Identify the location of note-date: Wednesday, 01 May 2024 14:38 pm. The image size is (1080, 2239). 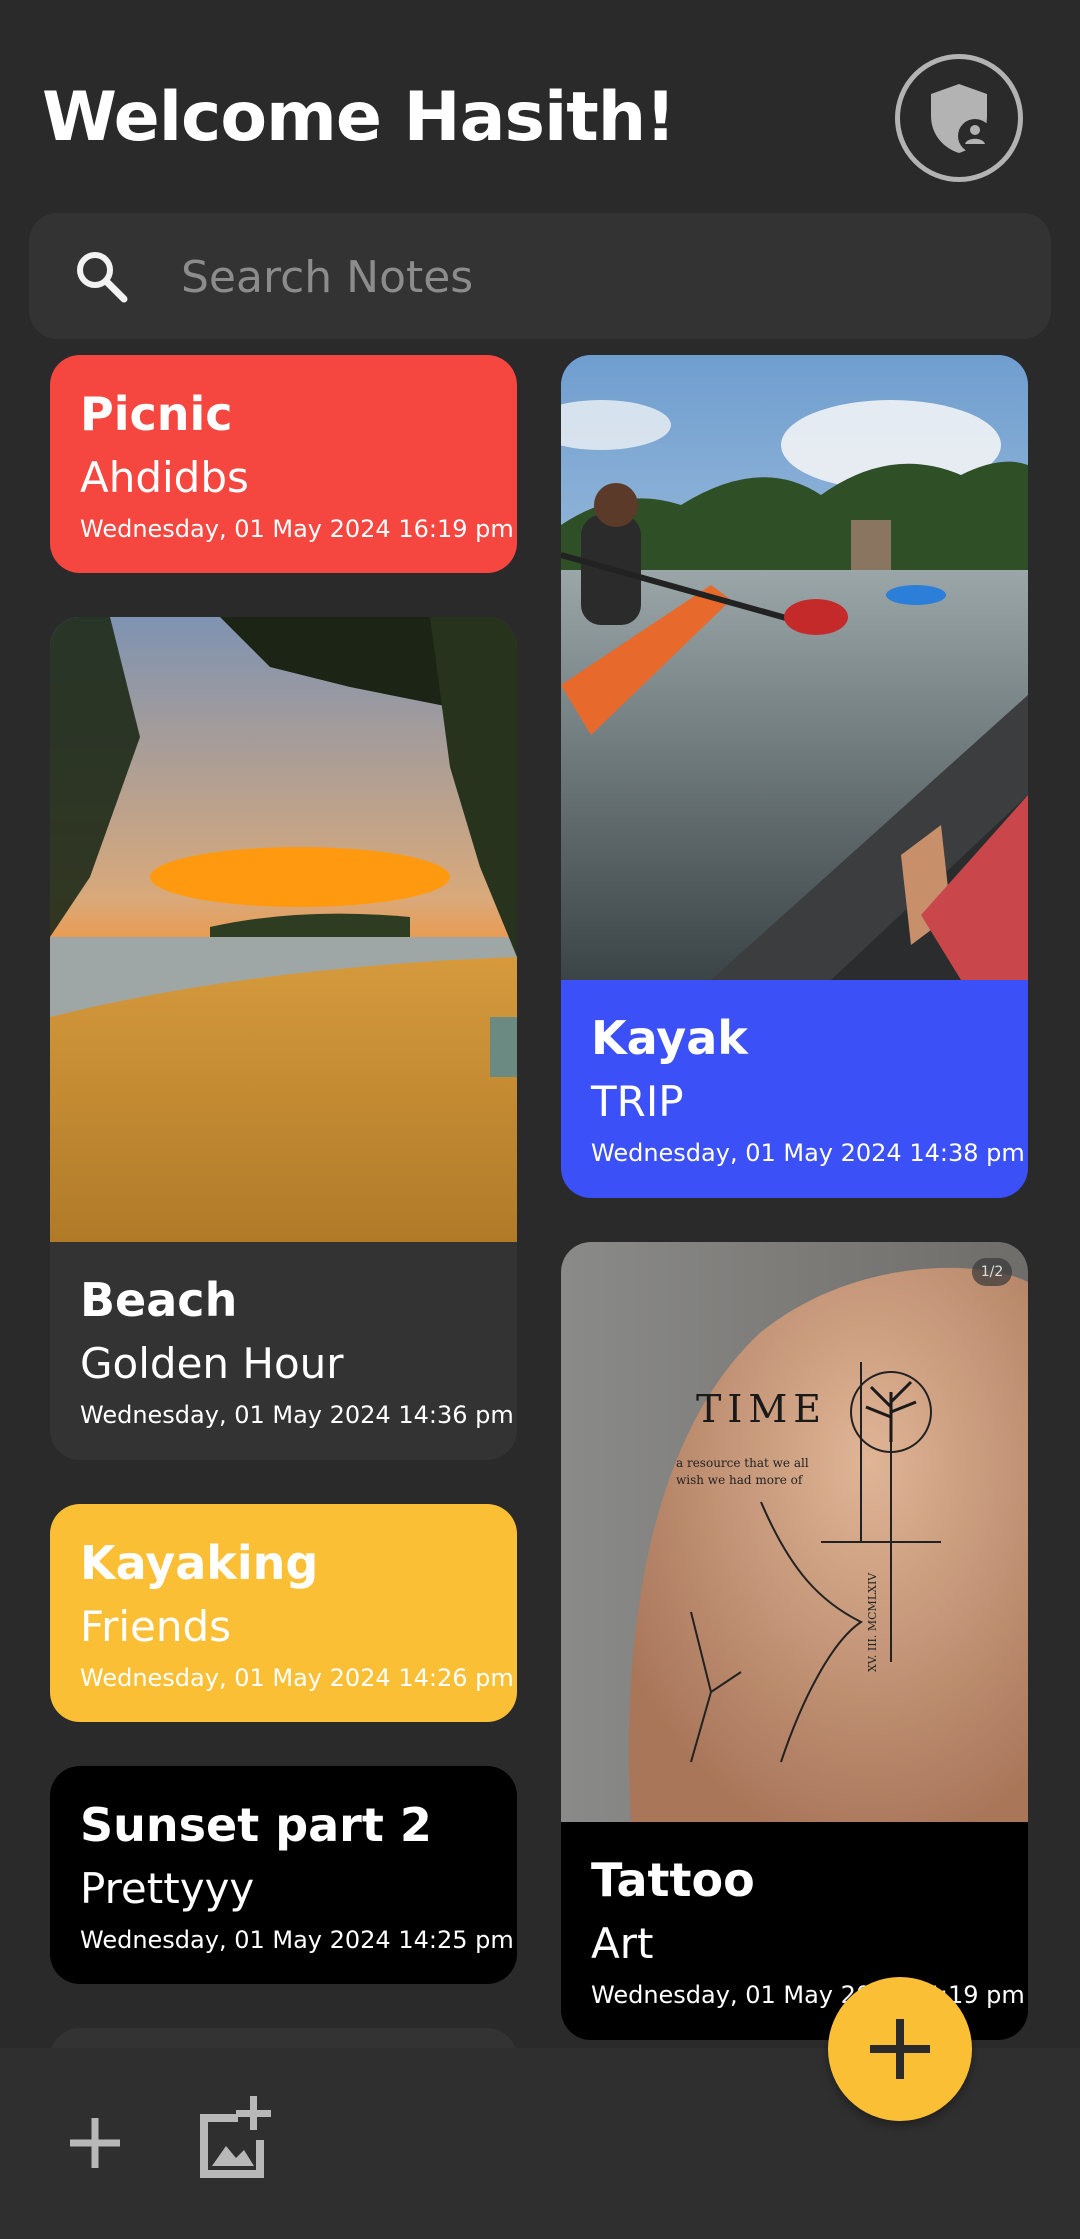
(808, 1153).